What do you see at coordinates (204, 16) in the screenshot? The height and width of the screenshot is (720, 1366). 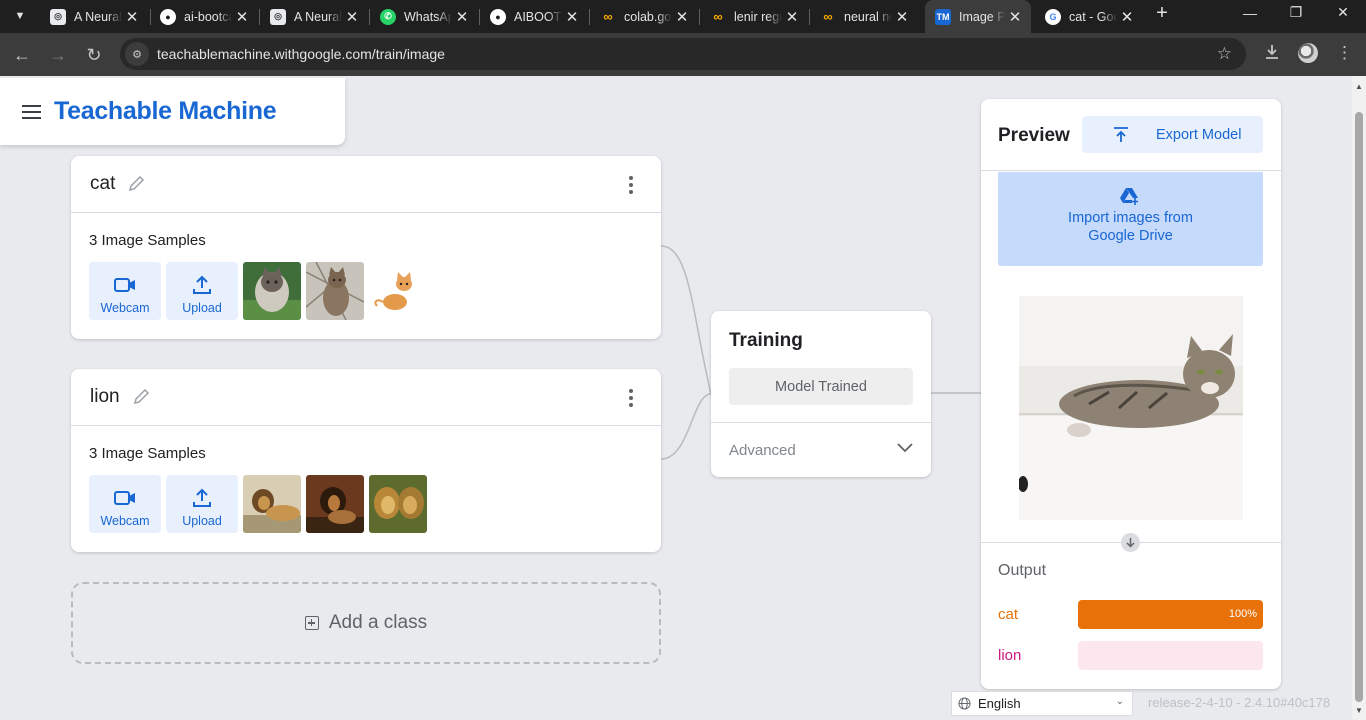 I see `browser-tab: ● ai-bootcamp ✕` at bounding box center [204, 16].